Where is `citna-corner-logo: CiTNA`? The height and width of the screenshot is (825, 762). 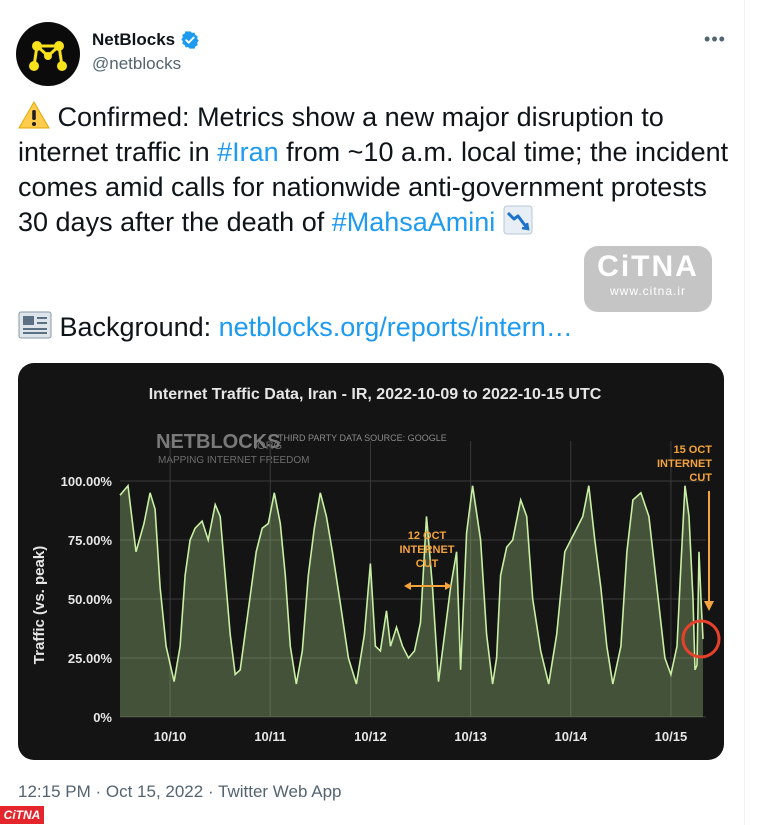
citna-corner-logo: CiTNA is located at coordinates (22, 815).